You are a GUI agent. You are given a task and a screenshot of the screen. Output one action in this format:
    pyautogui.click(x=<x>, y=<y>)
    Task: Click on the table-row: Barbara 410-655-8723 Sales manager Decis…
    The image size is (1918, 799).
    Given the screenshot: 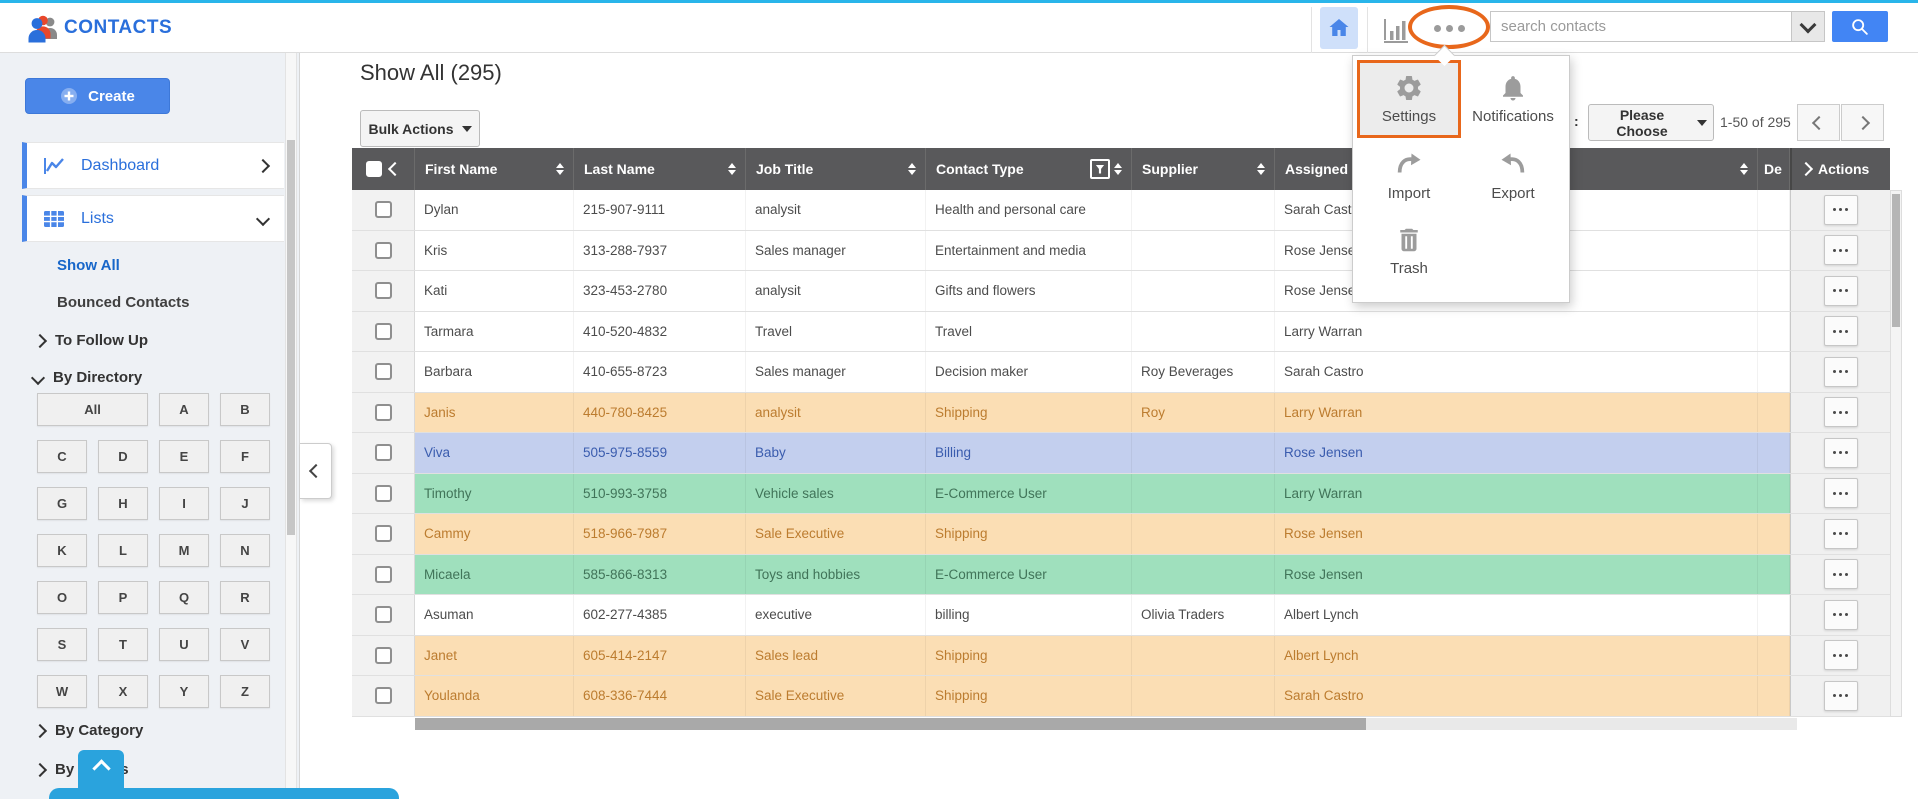 What is the action you would take?
    pyautogui.click(x=1121, y=372)
    